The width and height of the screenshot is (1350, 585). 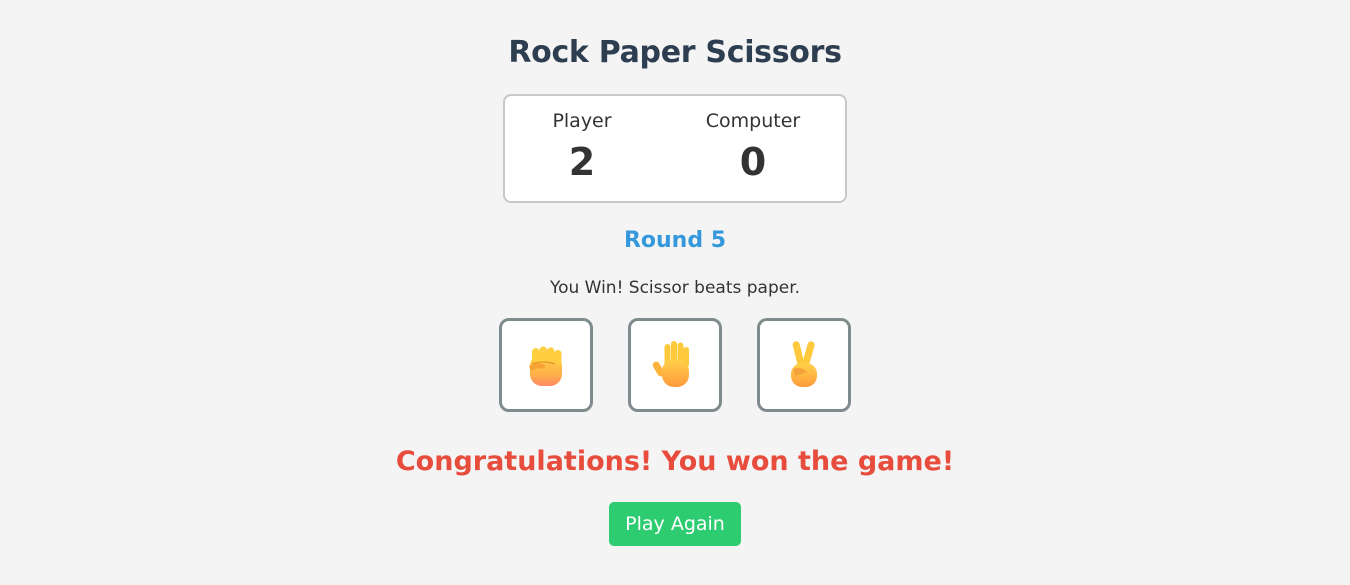 I want to click on page-title: Rock Paper Scissors, so click(x=675, y=52).